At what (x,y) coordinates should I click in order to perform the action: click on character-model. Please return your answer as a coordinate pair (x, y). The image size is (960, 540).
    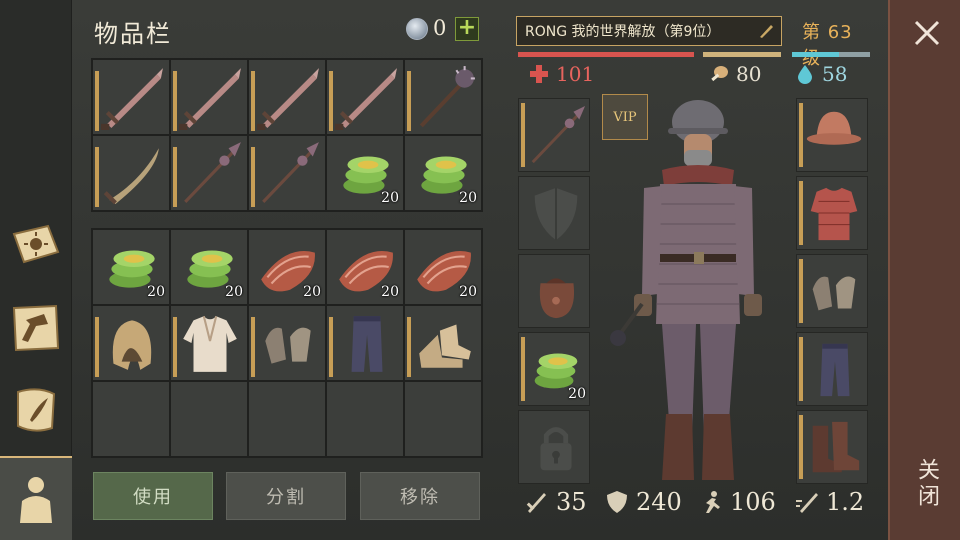
    Looking at the image, I should click on (686, 290).